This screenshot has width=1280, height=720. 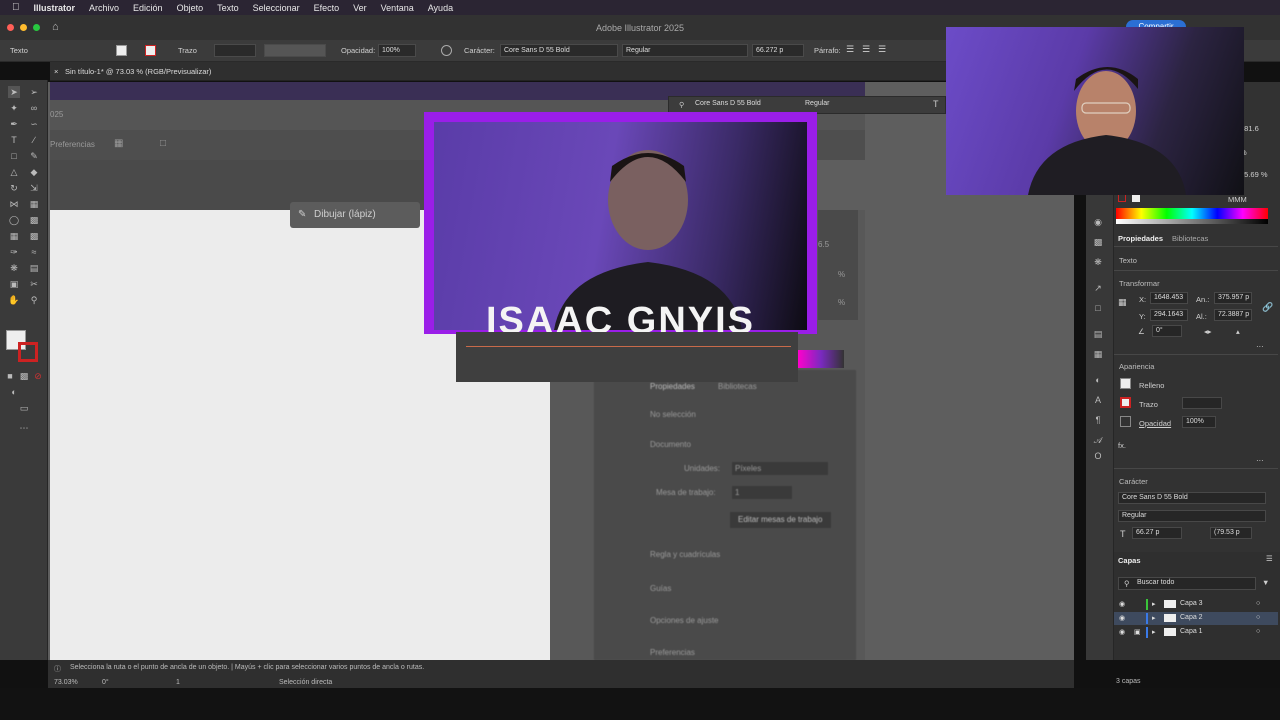 I want to click on eyedropper-tool-icon: ✑, so click(x=14, y=252).